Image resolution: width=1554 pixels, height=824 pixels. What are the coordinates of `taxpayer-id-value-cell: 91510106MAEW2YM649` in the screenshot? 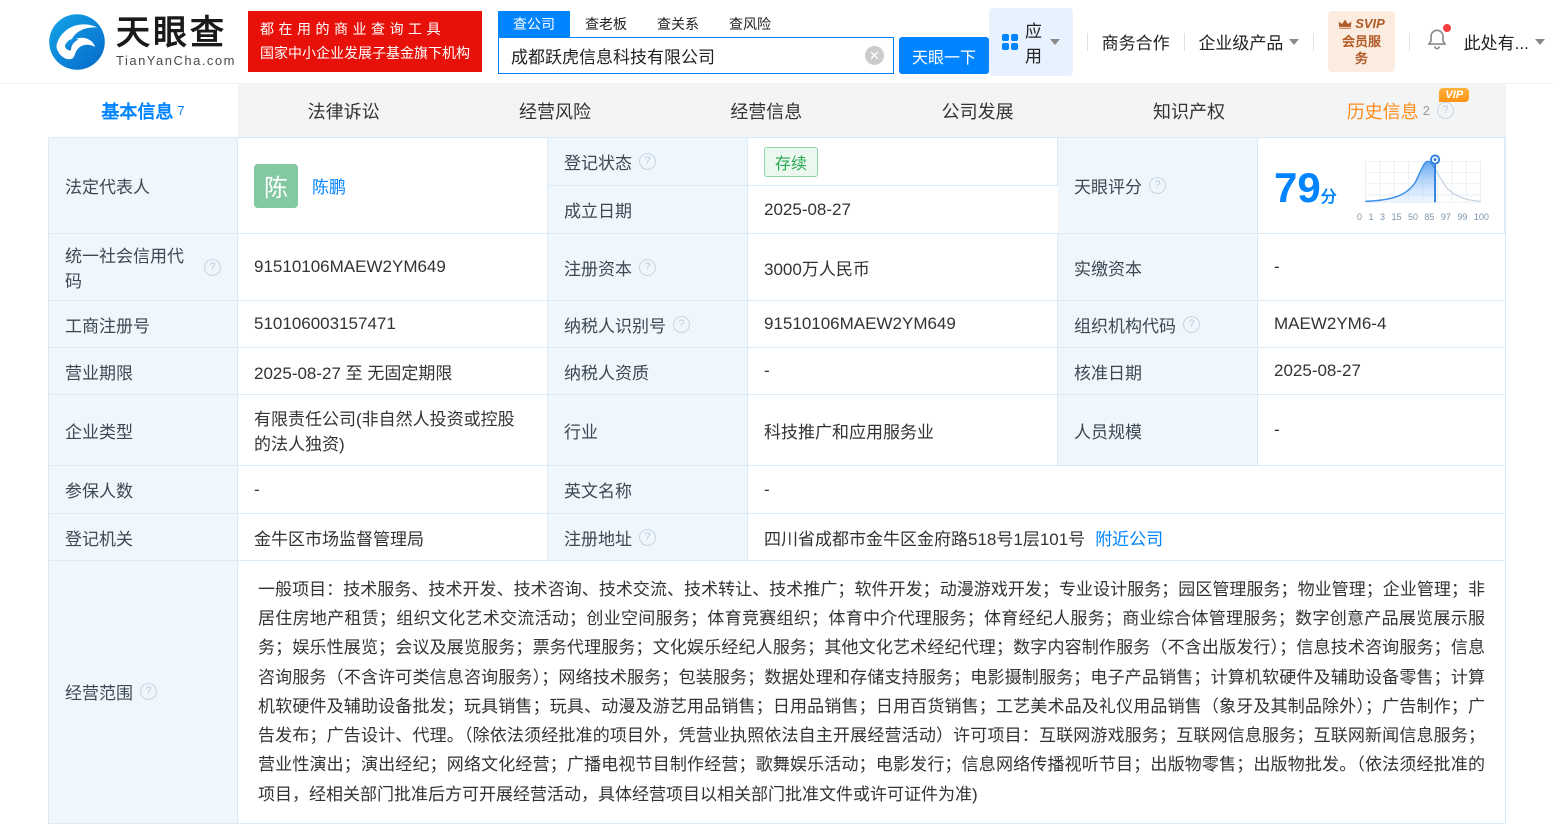 It's located at (903, 324).